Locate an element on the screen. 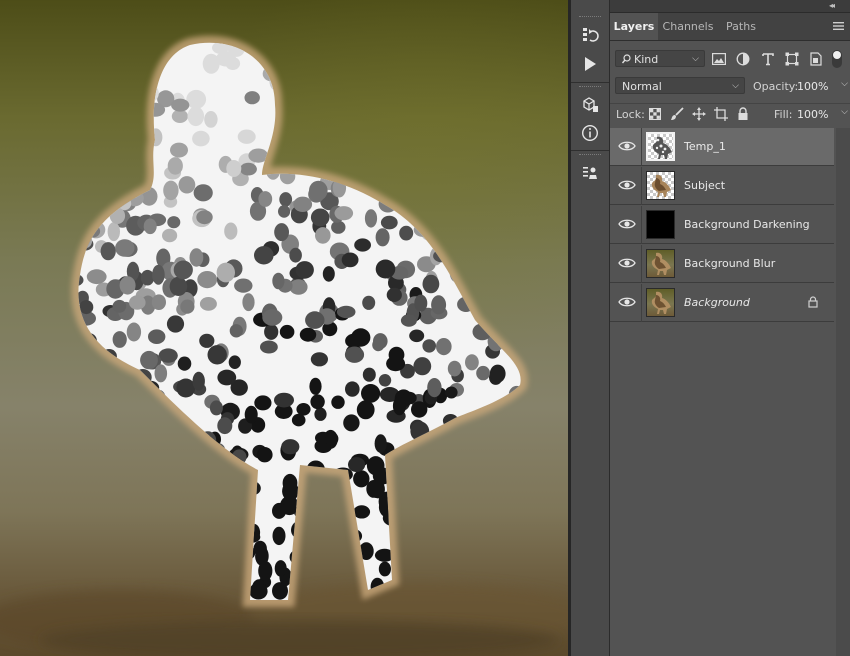  shape-layer-filter-icon is located at coordinates (792, 59).